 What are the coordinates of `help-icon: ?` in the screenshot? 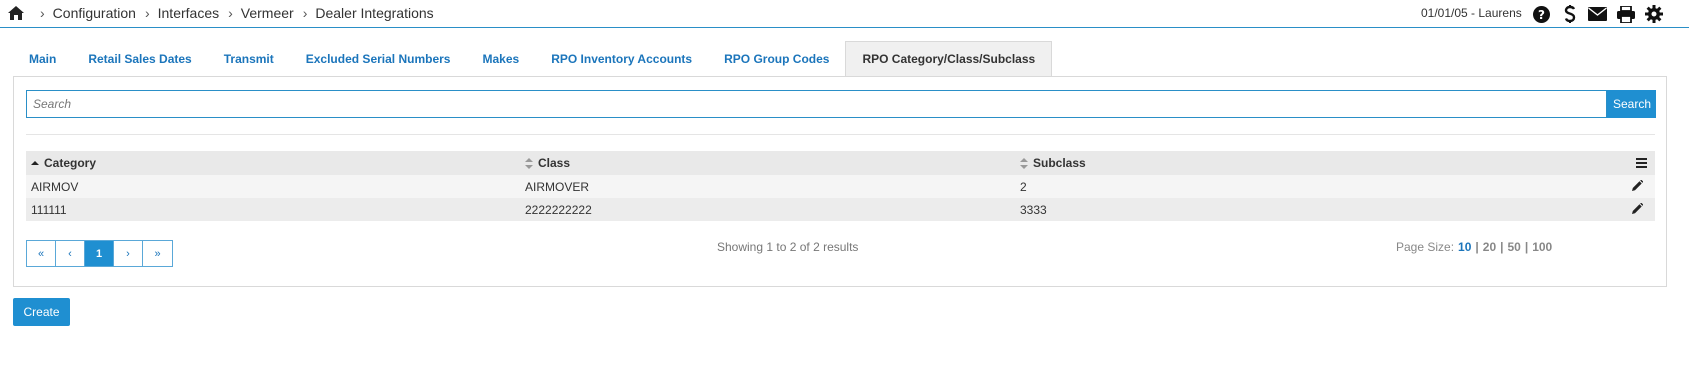 It's located at (1541, 14).